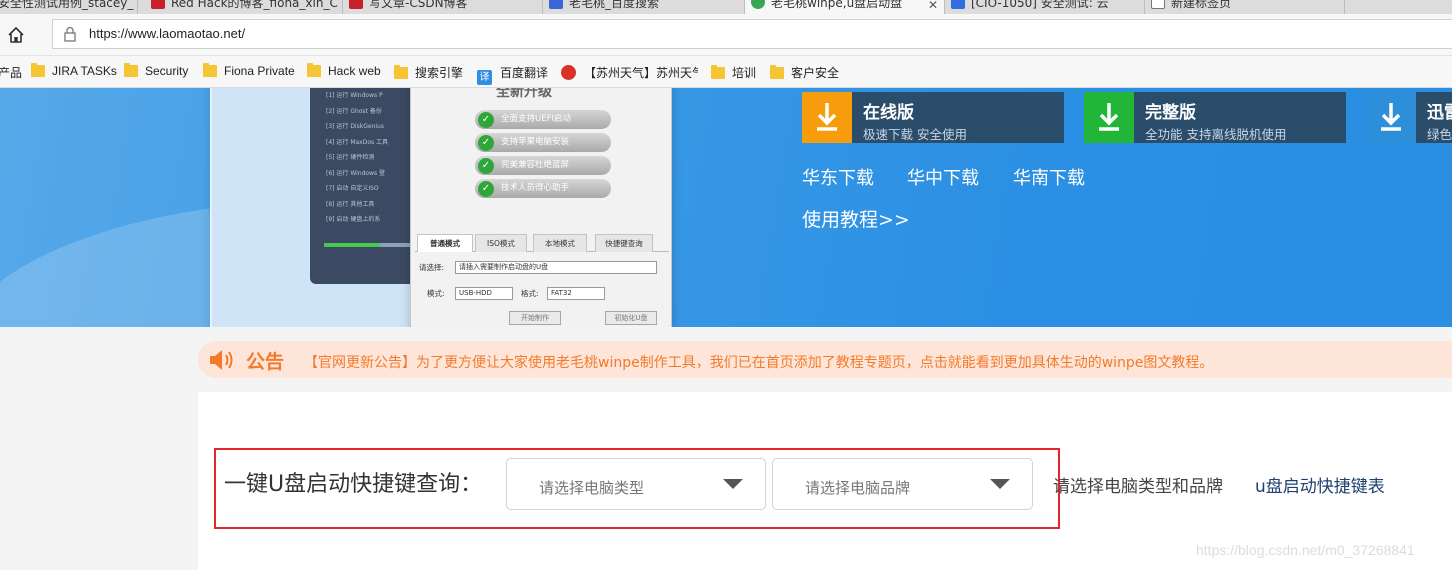 The width and height of the screenshot is (1452, 570). What do you see at coordinates (556, 4) in the screenshot?
I see `baidu-icon` at bounding box center [556, 4].